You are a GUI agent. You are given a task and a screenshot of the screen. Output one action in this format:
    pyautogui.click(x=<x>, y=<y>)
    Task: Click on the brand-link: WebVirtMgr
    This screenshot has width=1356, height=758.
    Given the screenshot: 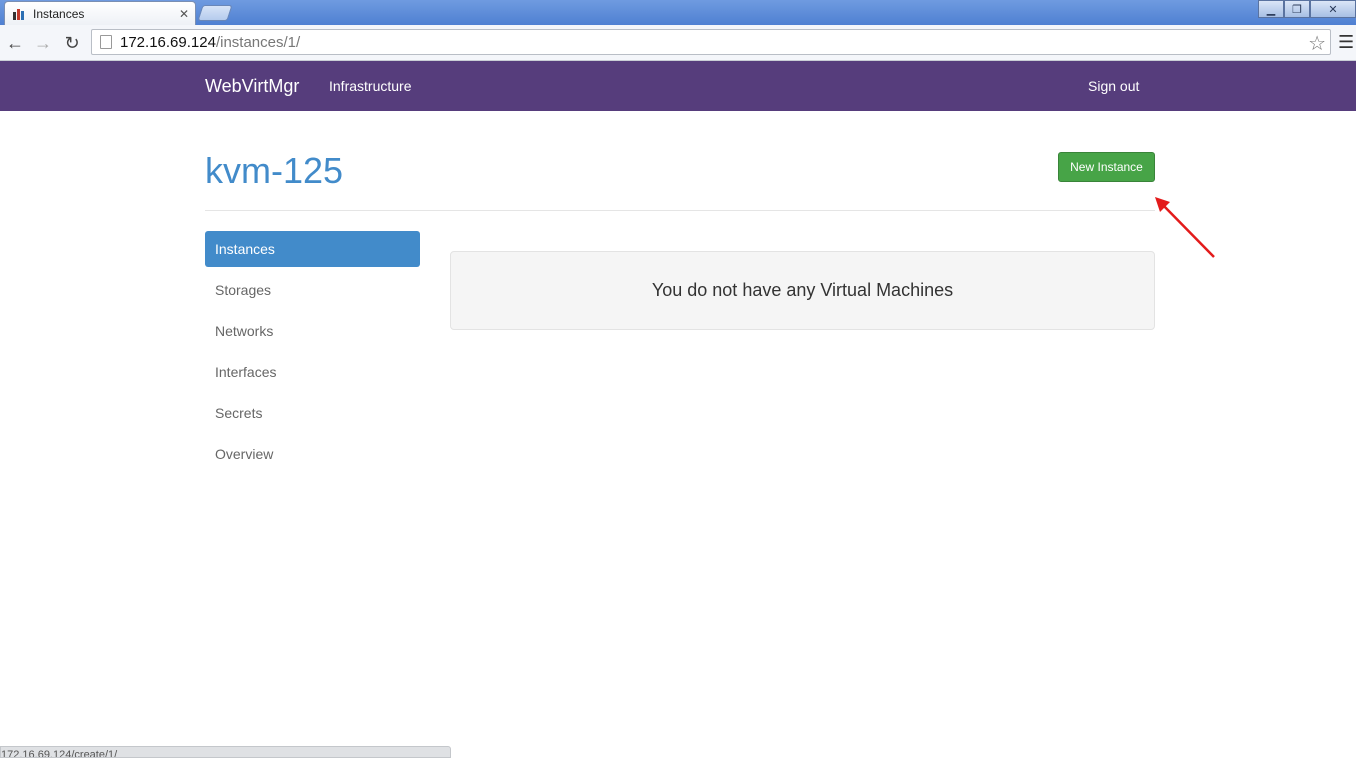 What is the action you would take?
    pyautogui.click(x=252, y=86)
    